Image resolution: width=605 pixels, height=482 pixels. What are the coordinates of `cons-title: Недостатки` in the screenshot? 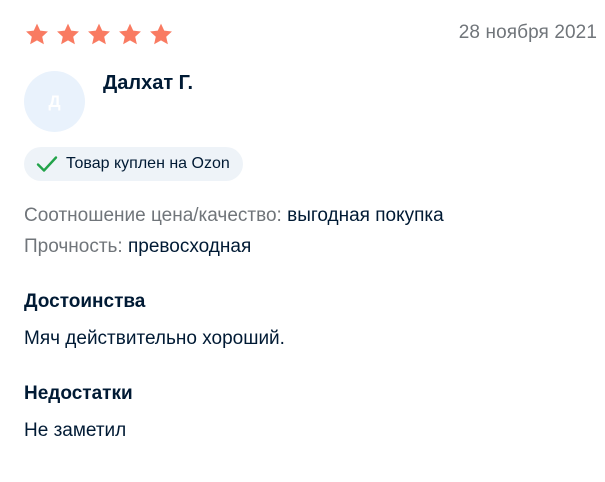 It's located at (78, 393).